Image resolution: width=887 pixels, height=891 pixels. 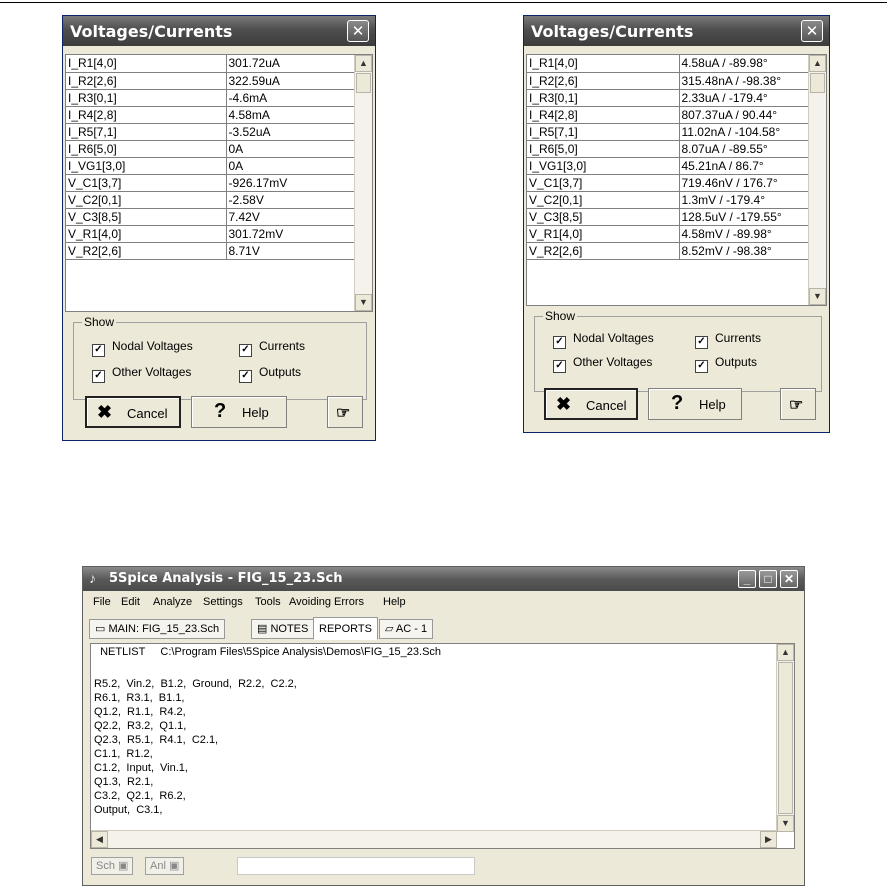 I want to click on menu-settings: Settings, so click(x=223, y=602).